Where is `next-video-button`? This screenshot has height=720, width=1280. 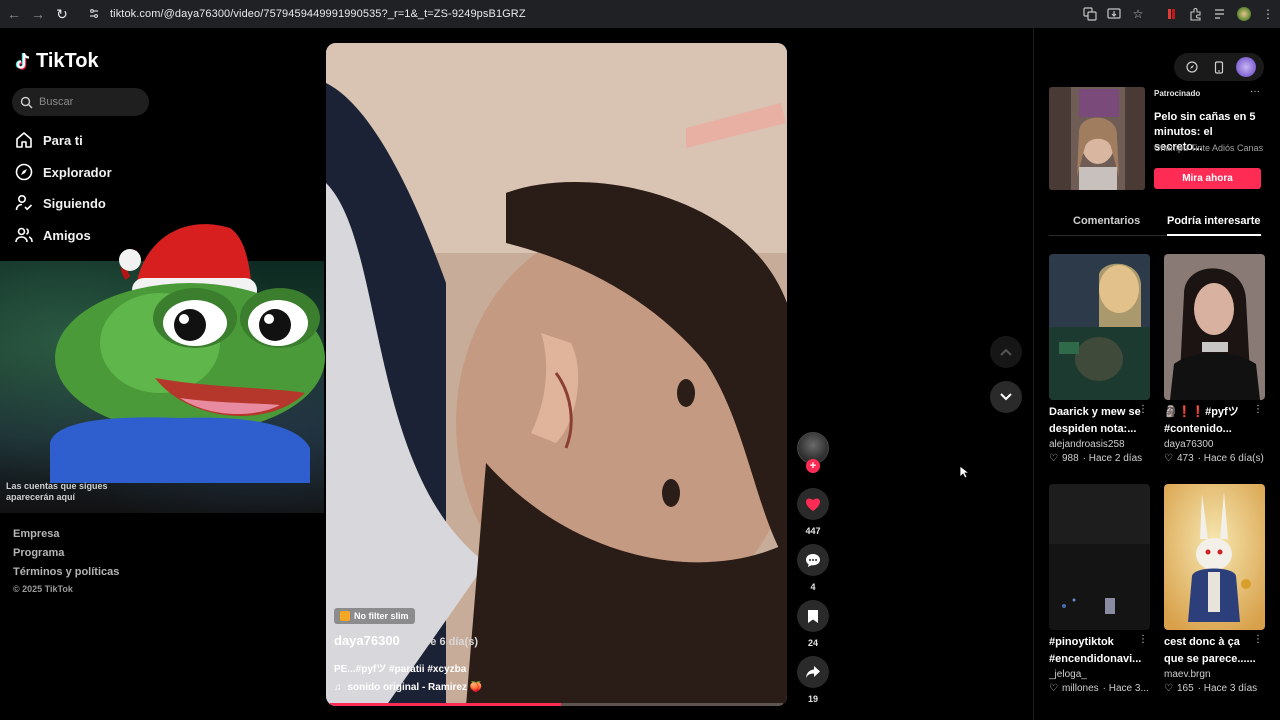 next-video-button is located at coordinates (1006, 397).